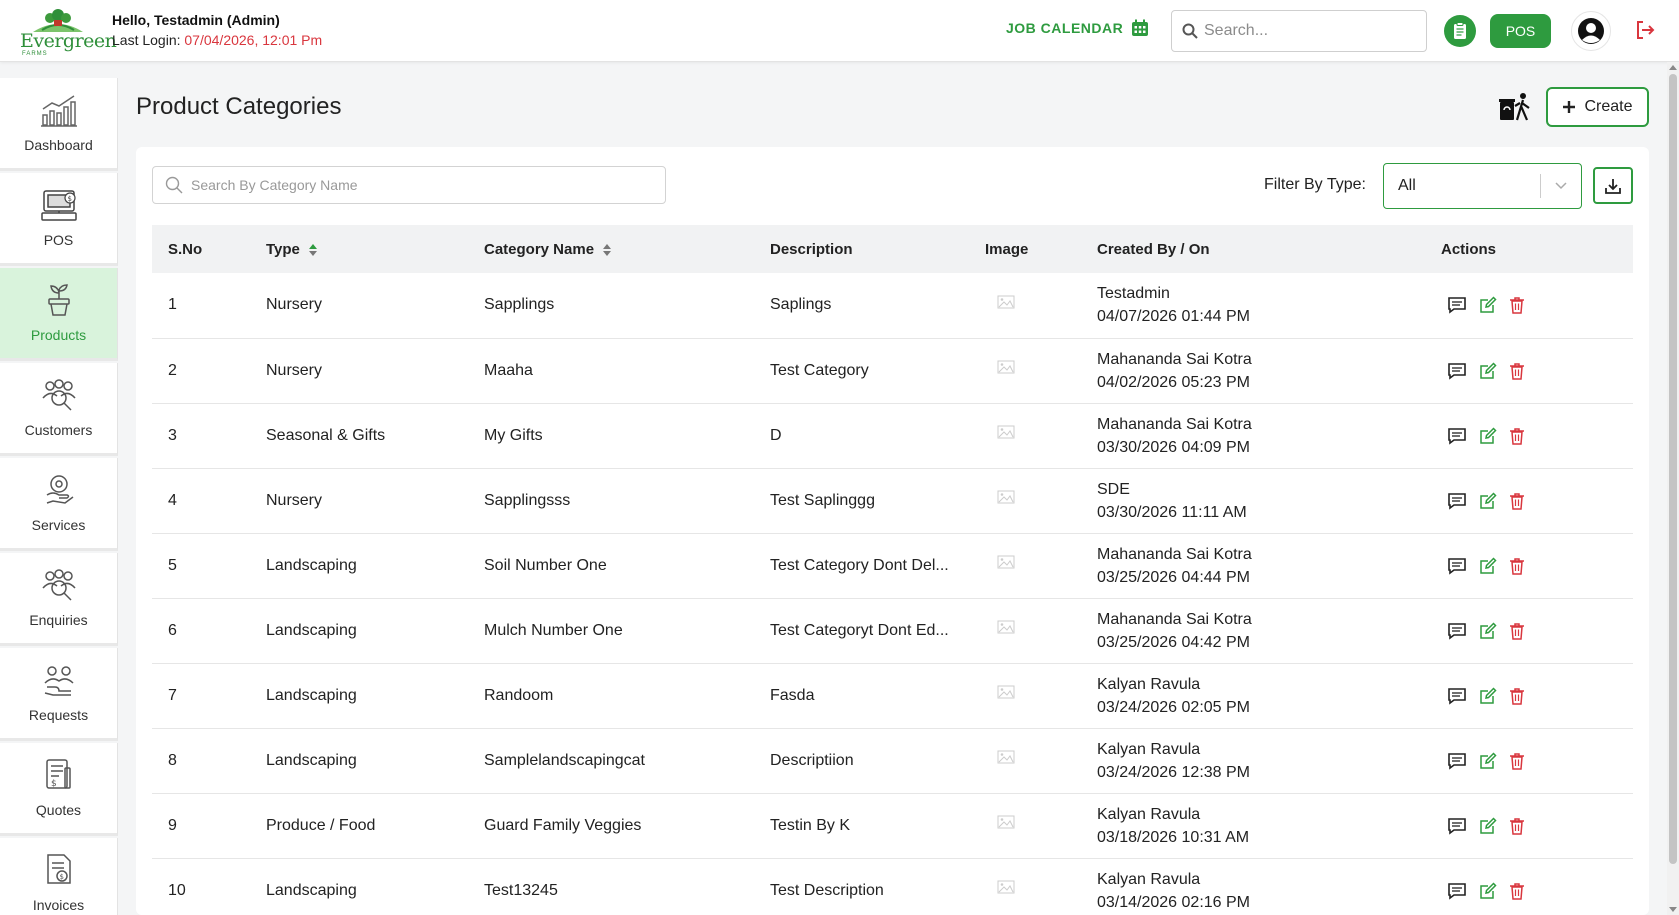 The width and height of the screenshot is (1679, 915). I want to click on col-category-name: Category Name, so click(611, 249).